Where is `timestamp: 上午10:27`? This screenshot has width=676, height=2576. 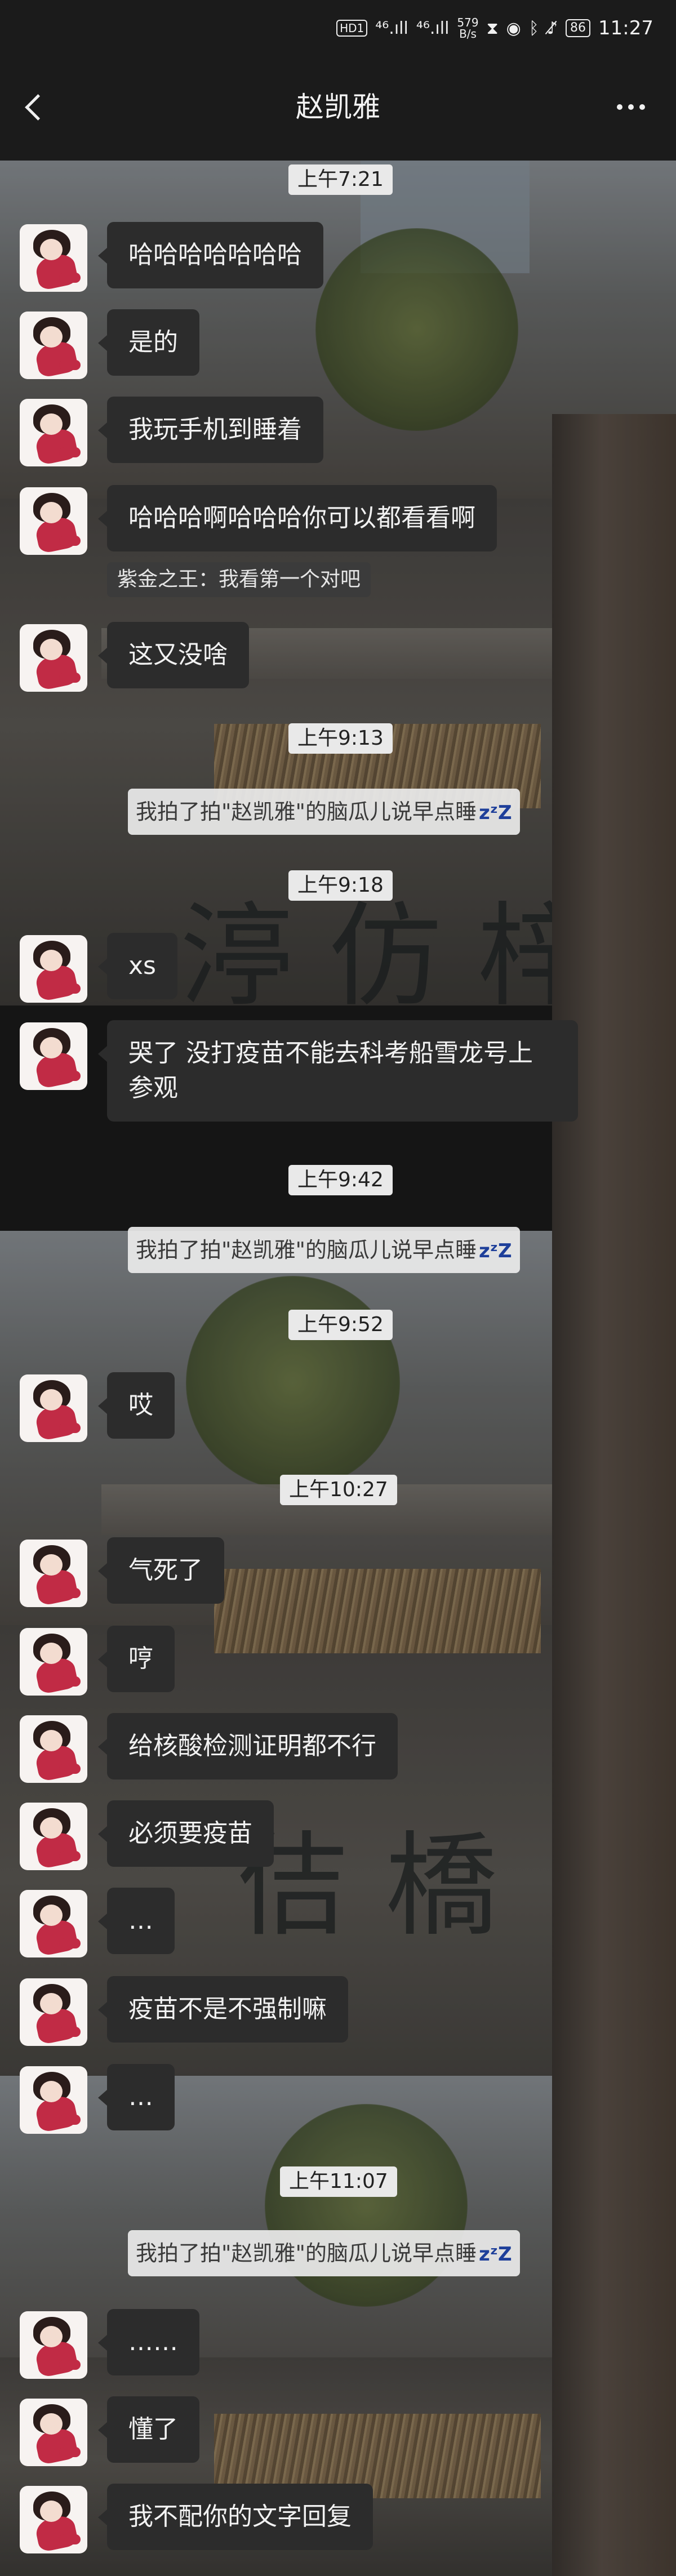 timestamp: 上午10:27 is located at coordinates (338, 1490).